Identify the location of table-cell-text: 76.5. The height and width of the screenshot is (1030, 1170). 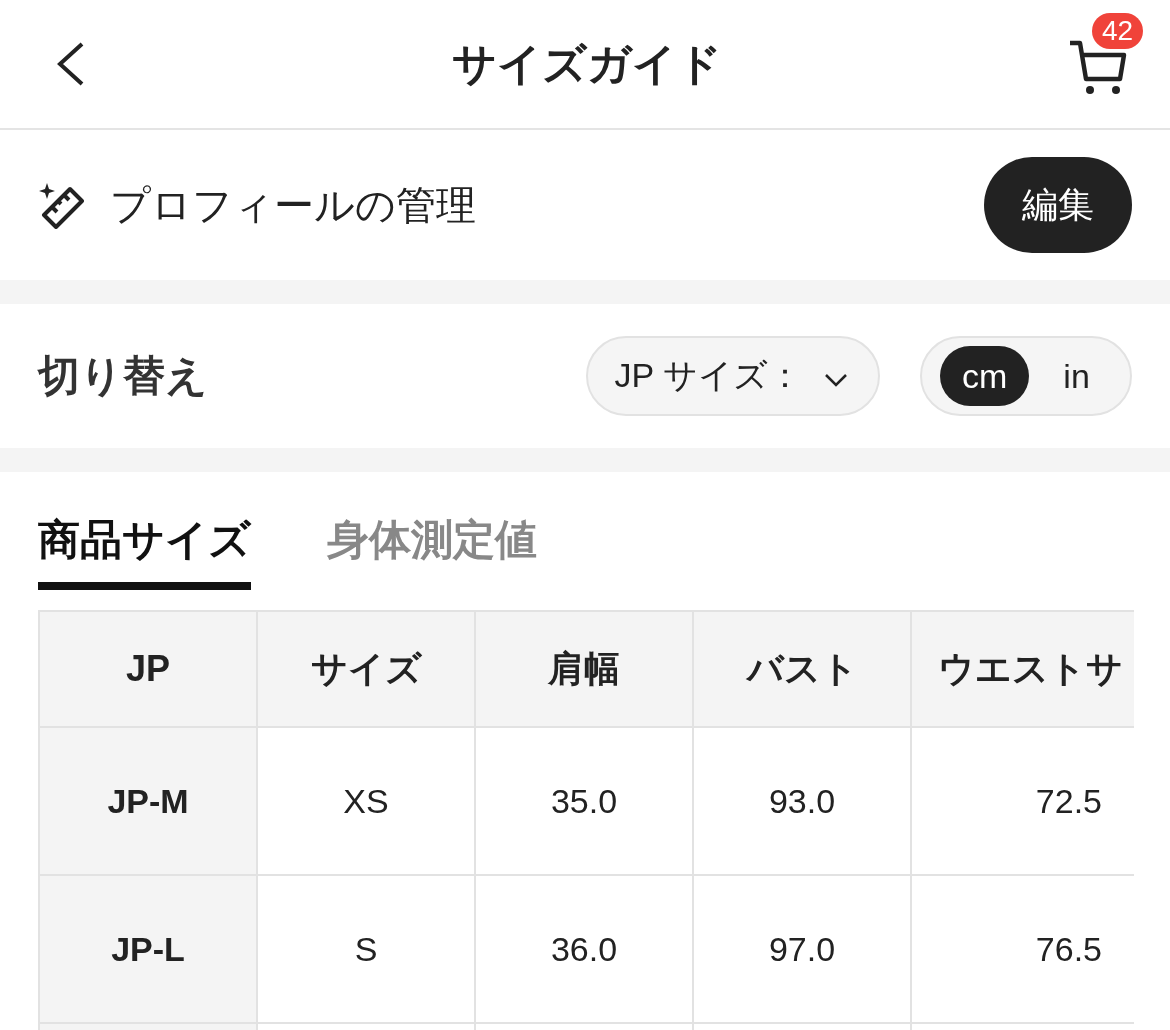
(1068, 949).